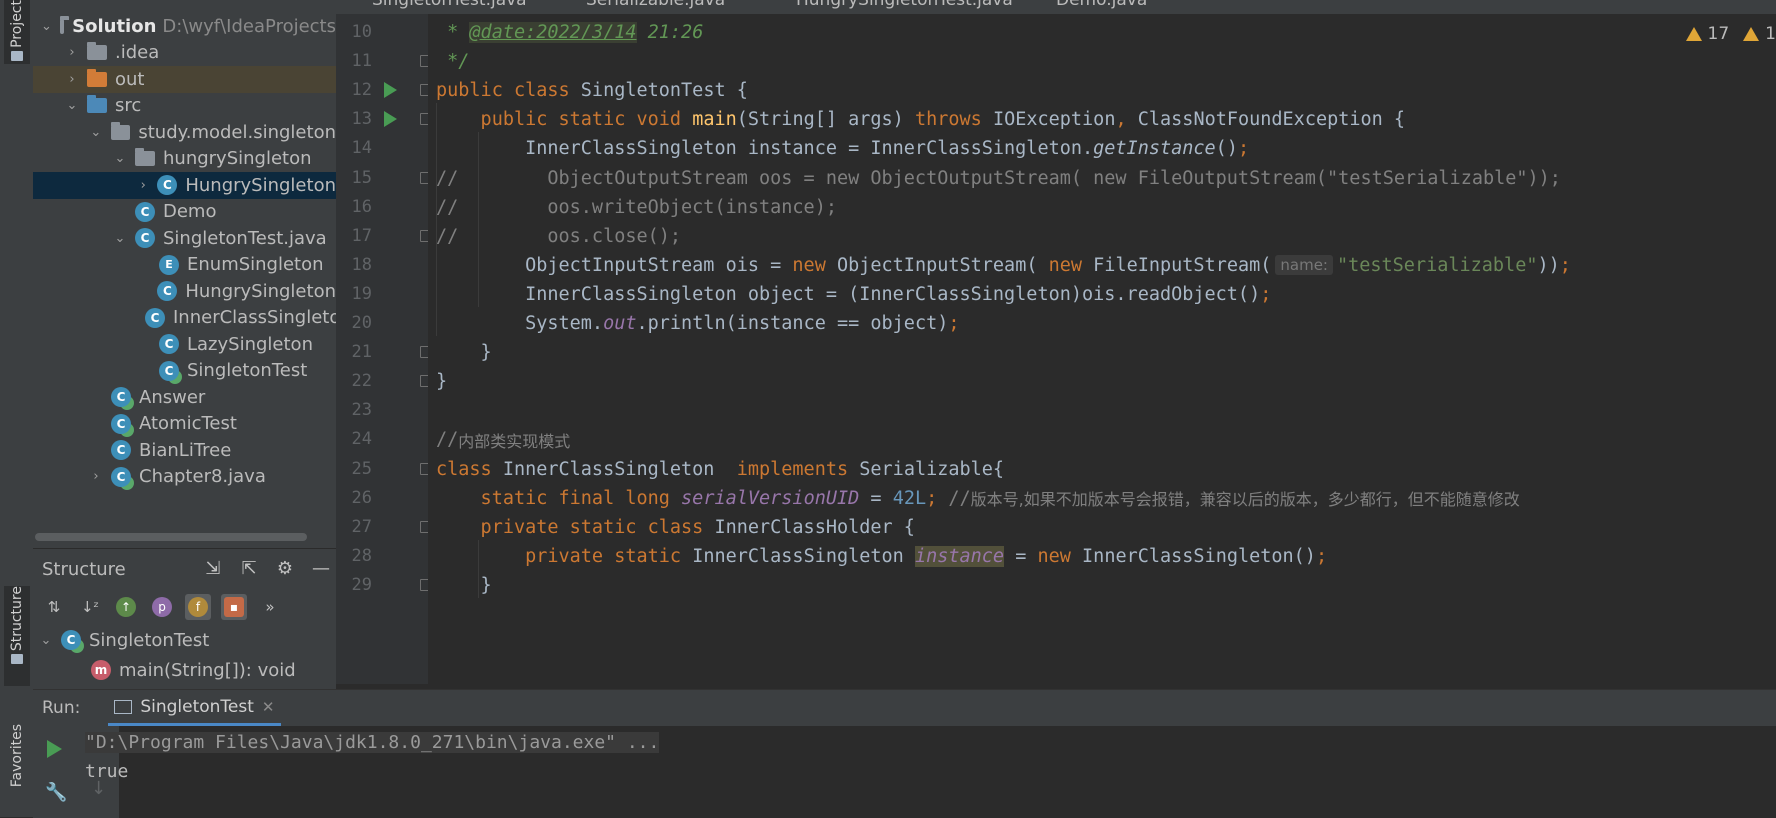  Describe the element at coordinates (184, 238) in the screenshot. I see `tree-item: ⌄ C SingletonTest.java` at that location.